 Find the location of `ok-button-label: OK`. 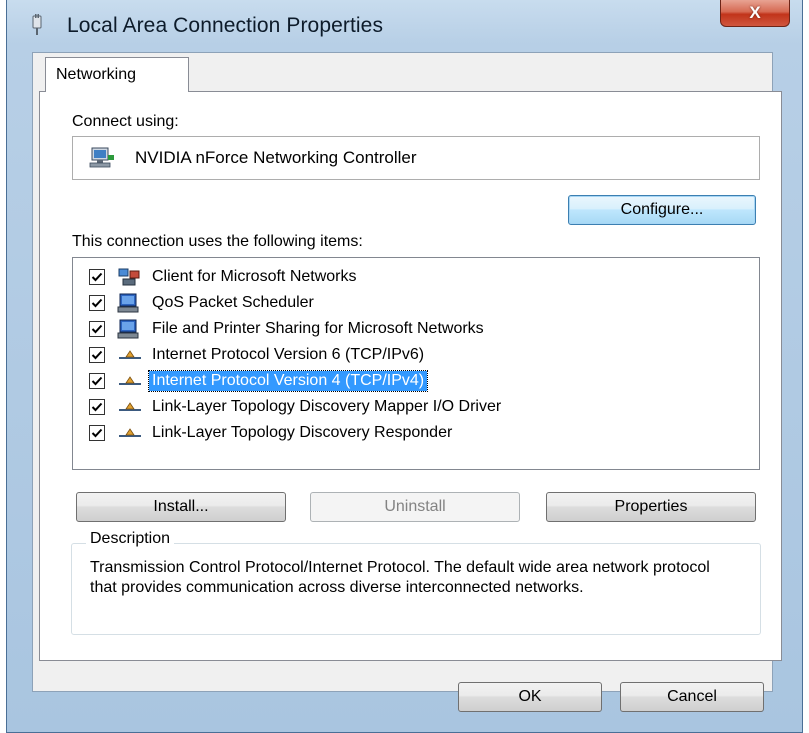

ok-button-label: OK is located at coordinates (530, 696).